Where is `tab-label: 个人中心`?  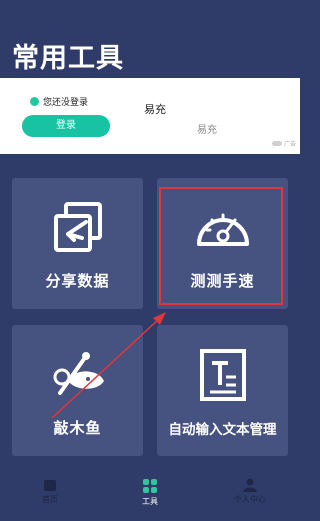 tab-label: 个人中心 is located at coordinates (250, 499).